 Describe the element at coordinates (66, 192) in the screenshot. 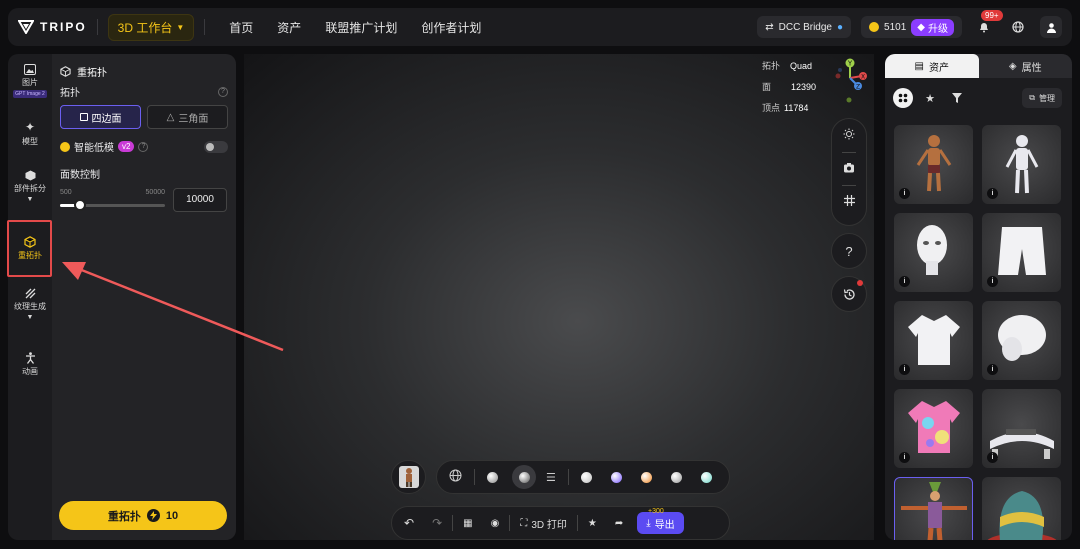

I see `slider-min: 500` at that location.